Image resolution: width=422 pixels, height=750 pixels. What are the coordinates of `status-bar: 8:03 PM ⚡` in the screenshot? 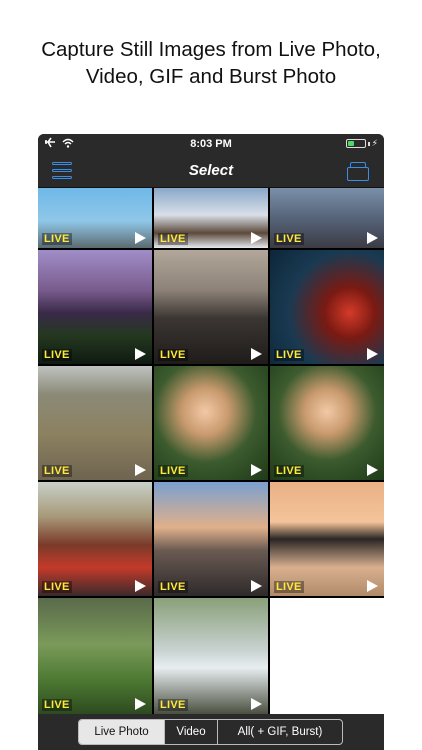 It's located at (211, 144).